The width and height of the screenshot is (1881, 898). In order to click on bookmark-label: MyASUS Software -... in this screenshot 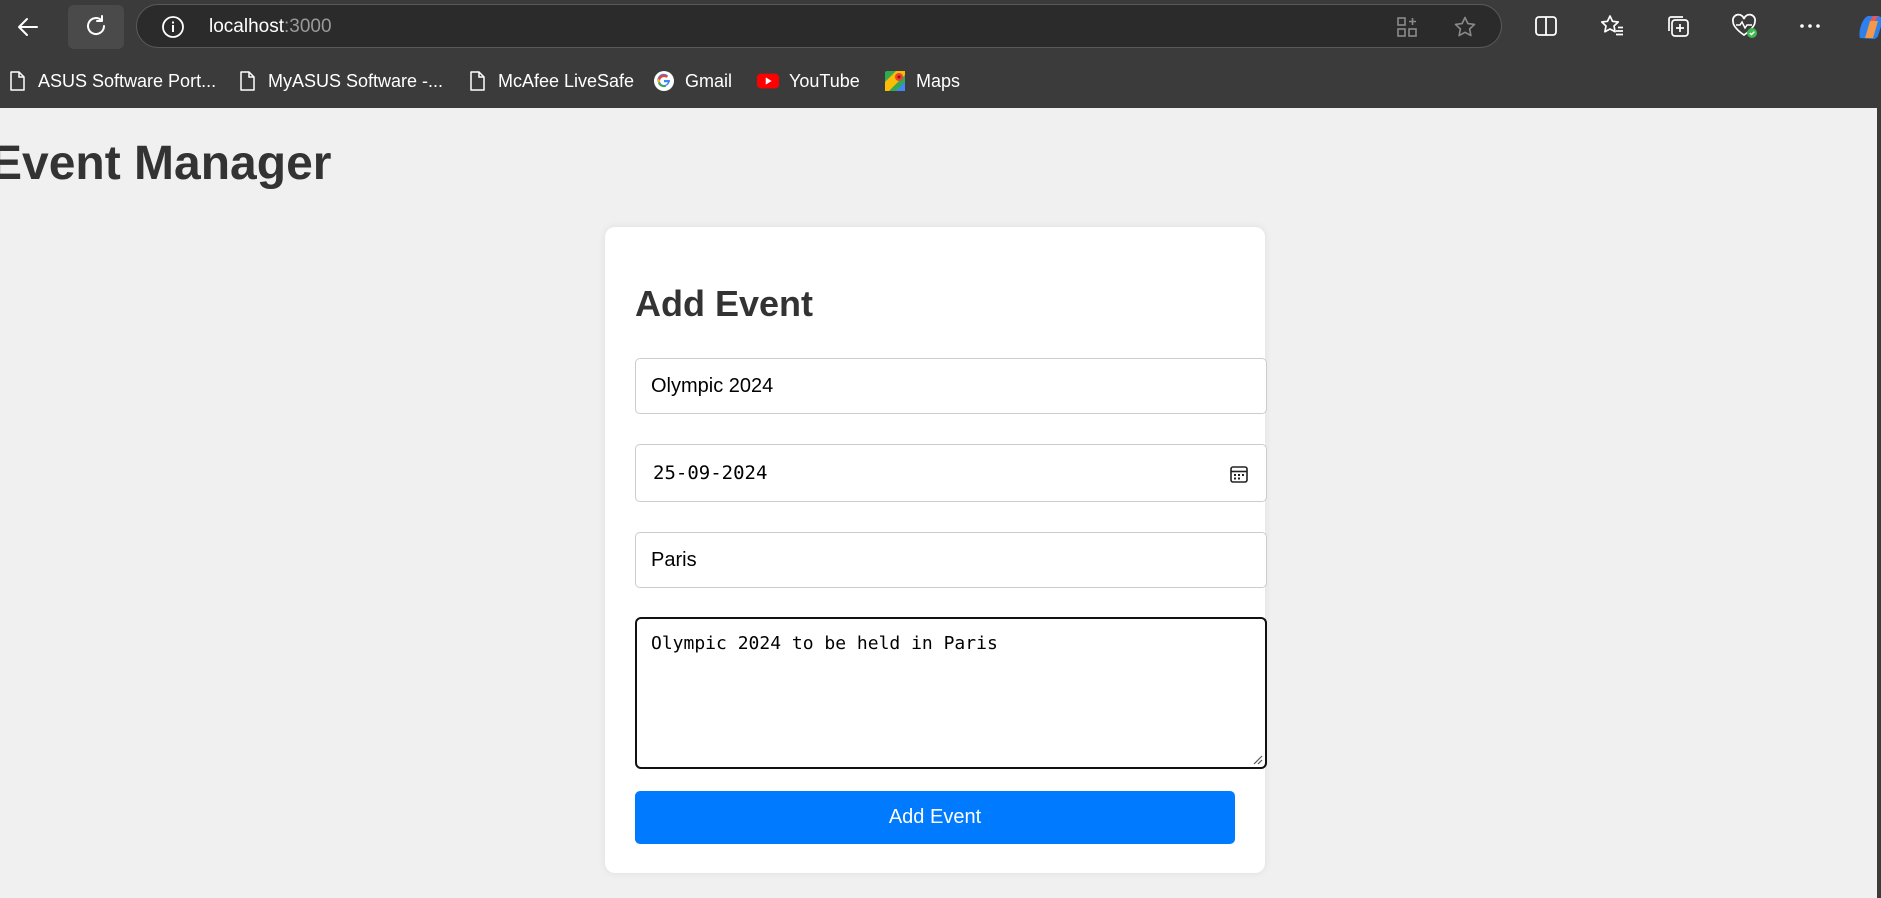, I will do `click(356, 80)`.